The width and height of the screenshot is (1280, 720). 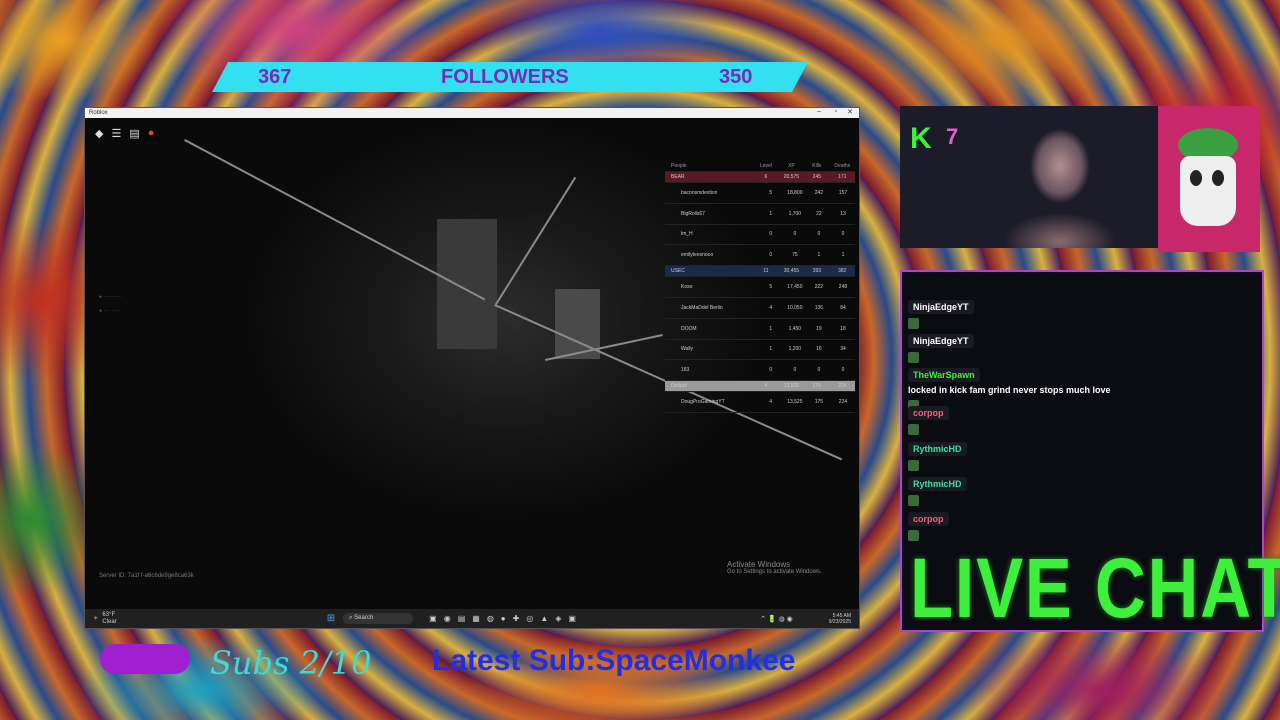 I want to click on cell-kills: 242, so click(x=819, y=192).